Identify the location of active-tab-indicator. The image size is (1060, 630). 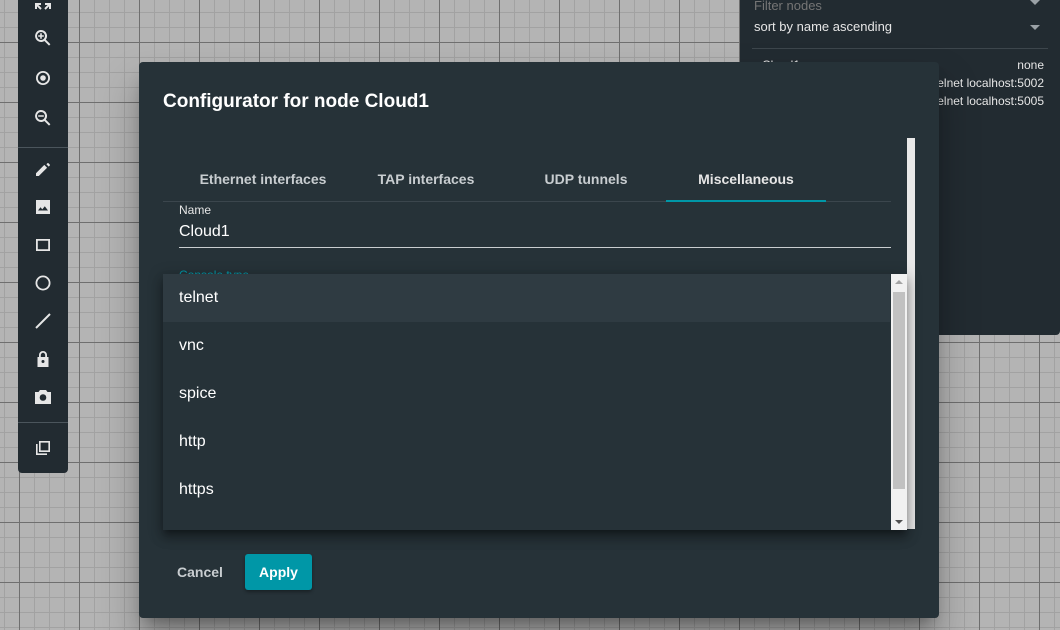
(746, 201).